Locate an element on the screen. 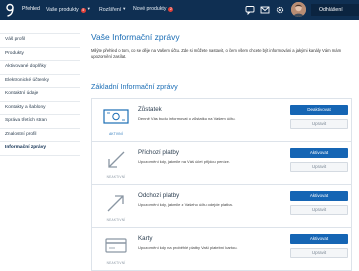 This screenshot has width=359, height=271. sidebar-item-contacts-templates: Kontakty a šablony is located at coordinates (40, 107).